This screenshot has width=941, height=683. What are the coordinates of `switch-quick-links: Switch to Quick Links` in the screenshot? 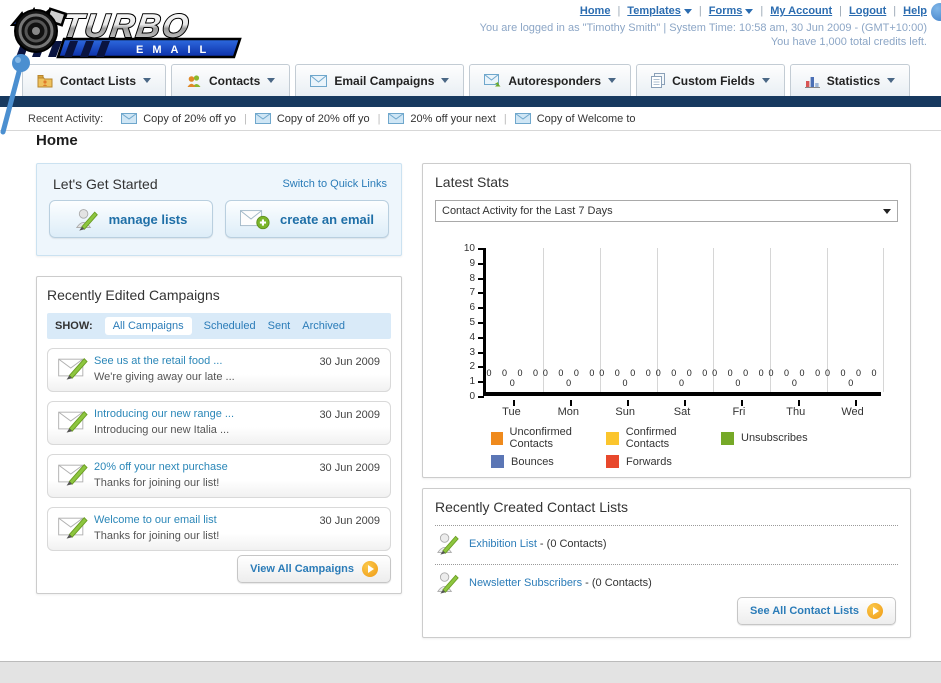 It's located at (334, 184).